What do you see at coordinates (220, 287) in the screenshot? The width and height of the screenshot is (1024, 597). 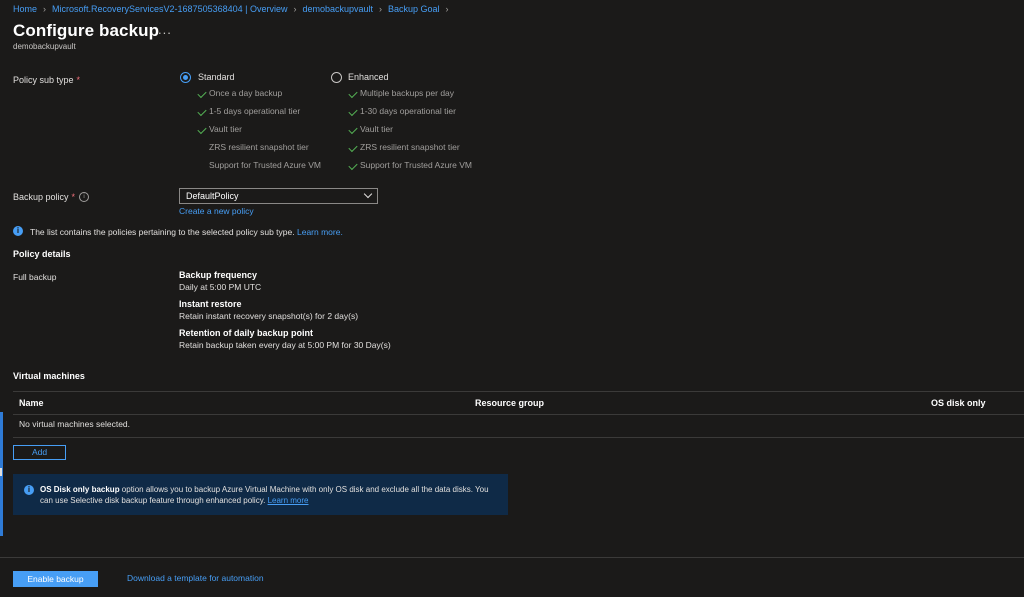 I see `backup-frequency-value: Daily at 5:00 PM UTC` at bounding box center [220, 287].